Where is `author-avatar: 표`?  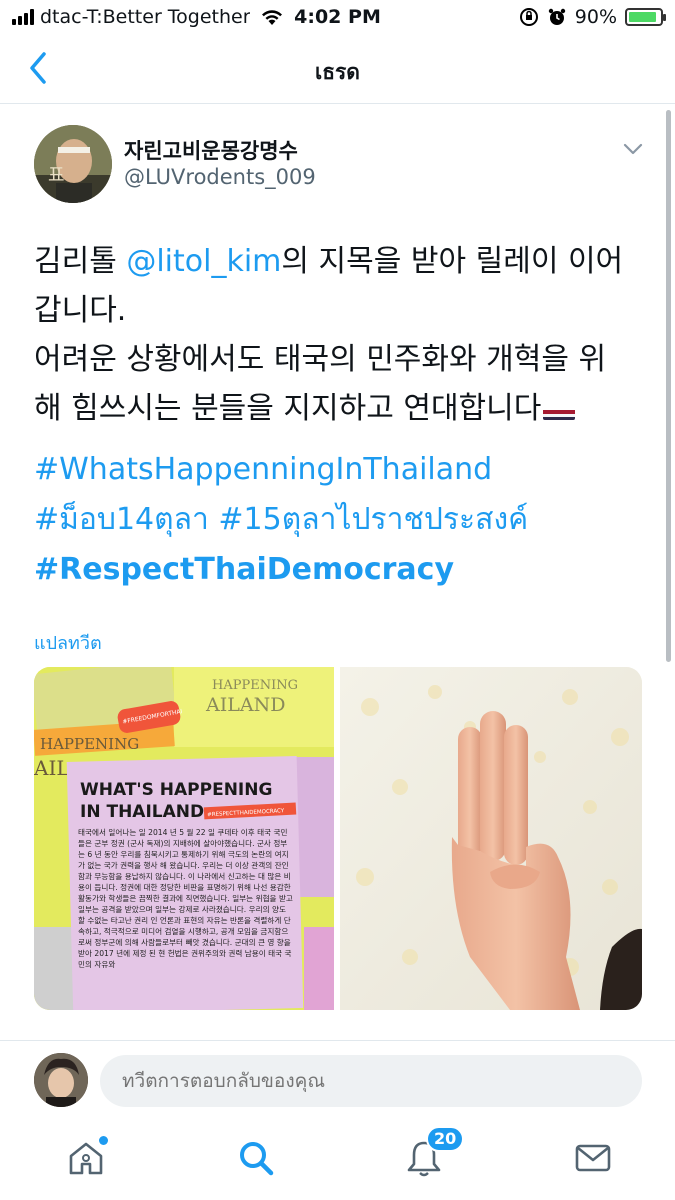 author-avatar: 표 is located at coordinates (73, 164).